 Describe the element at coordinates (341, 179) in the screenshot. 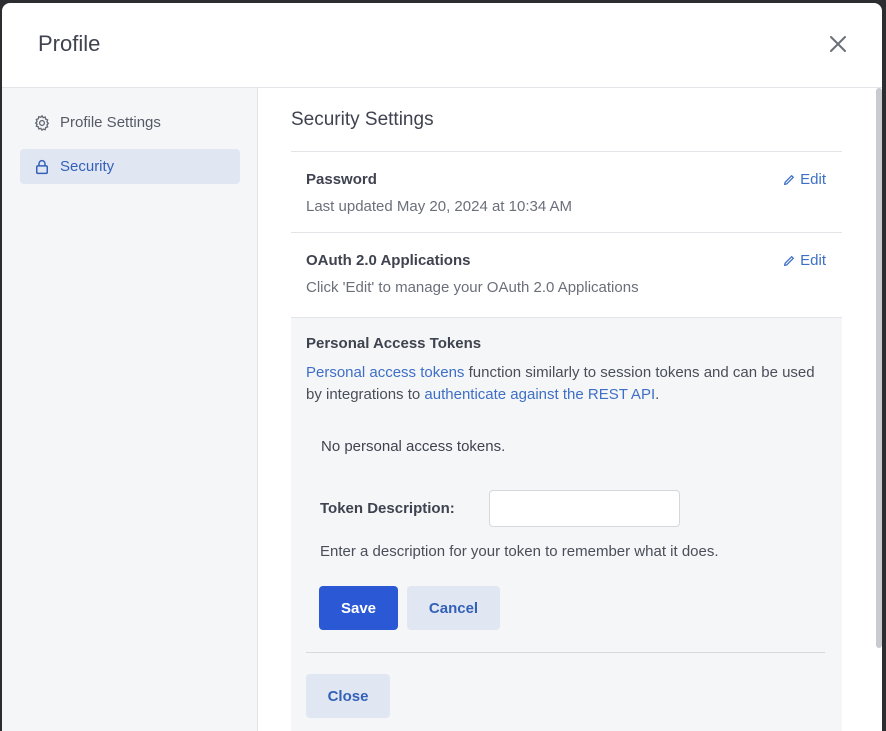

I see `password-title: Password` at that location.